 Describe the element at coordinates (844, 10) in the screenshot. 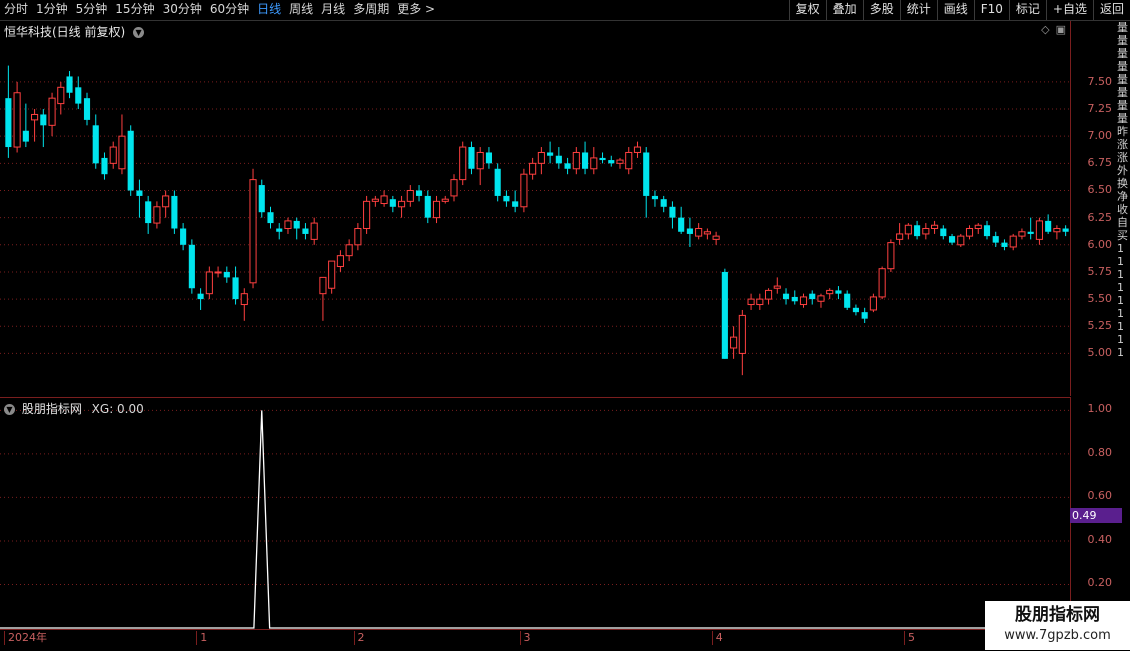

I see `tool-button-1: 叠加` at that location.